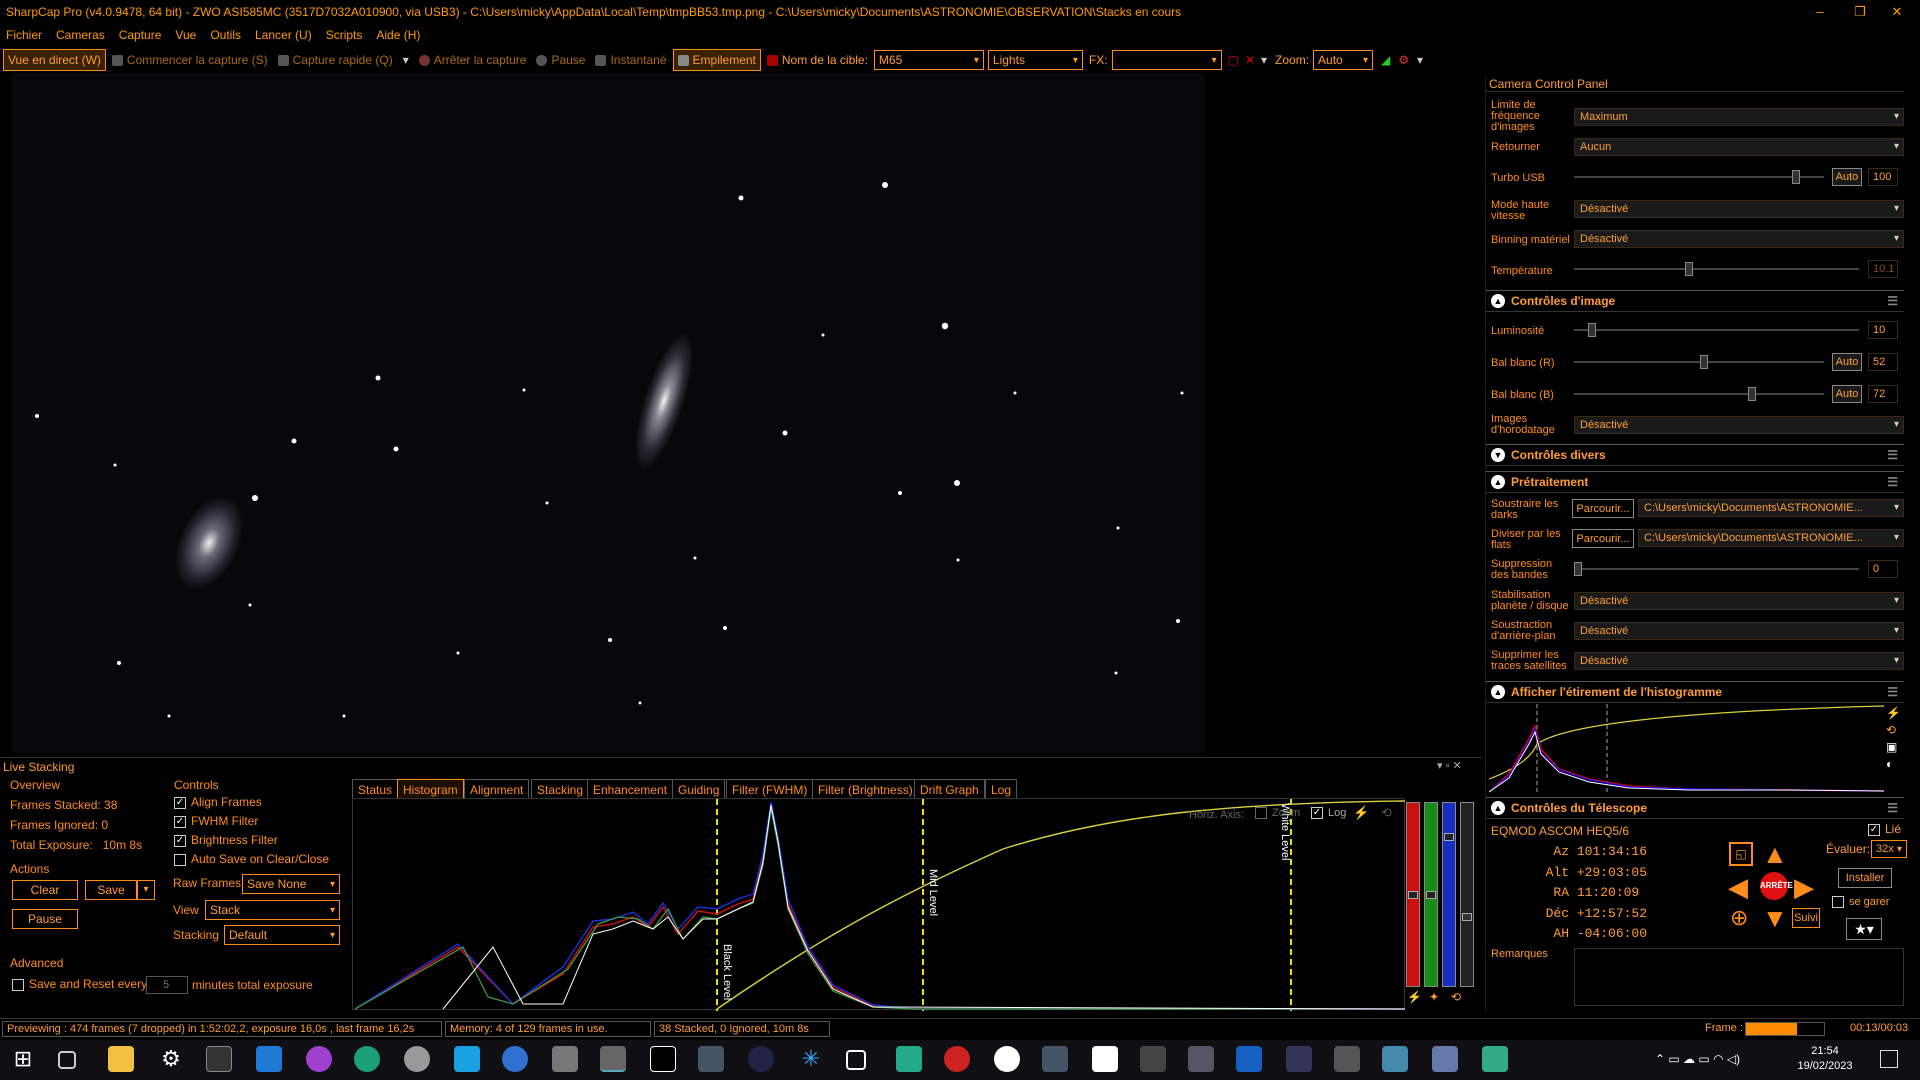 The height and width of the screenshot is (1080, 1920). Describe the element at coordinates (283, 35) in the screenshot. I see `menu-lancer: Lancer (U)` at that location.